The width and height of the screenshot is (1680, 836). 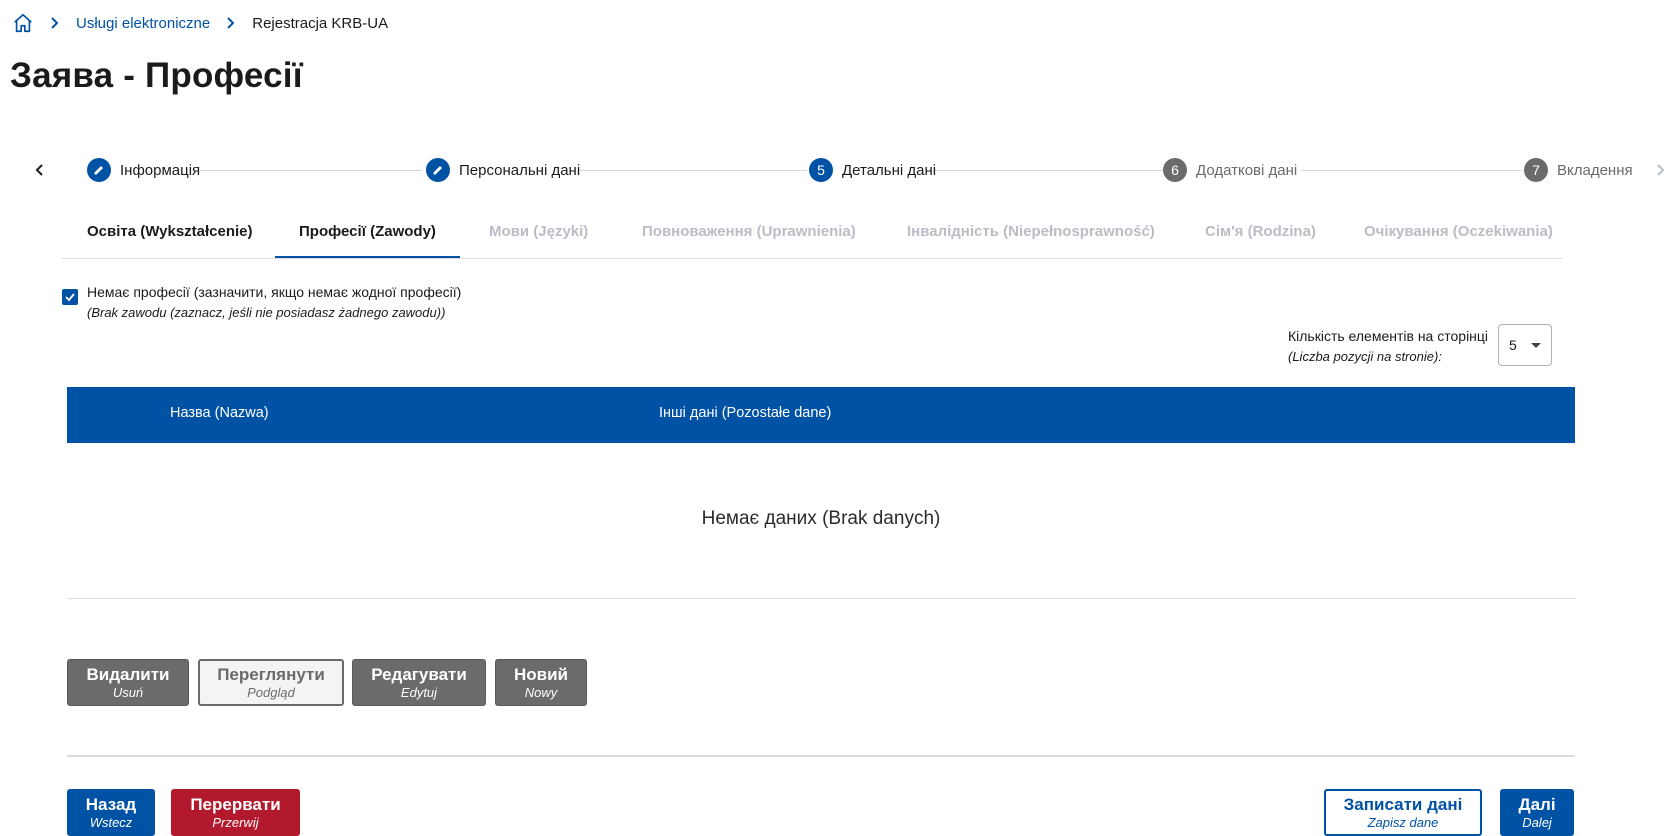 I want to click on delete-button-label: Видалити, so click(x=128, y=674).